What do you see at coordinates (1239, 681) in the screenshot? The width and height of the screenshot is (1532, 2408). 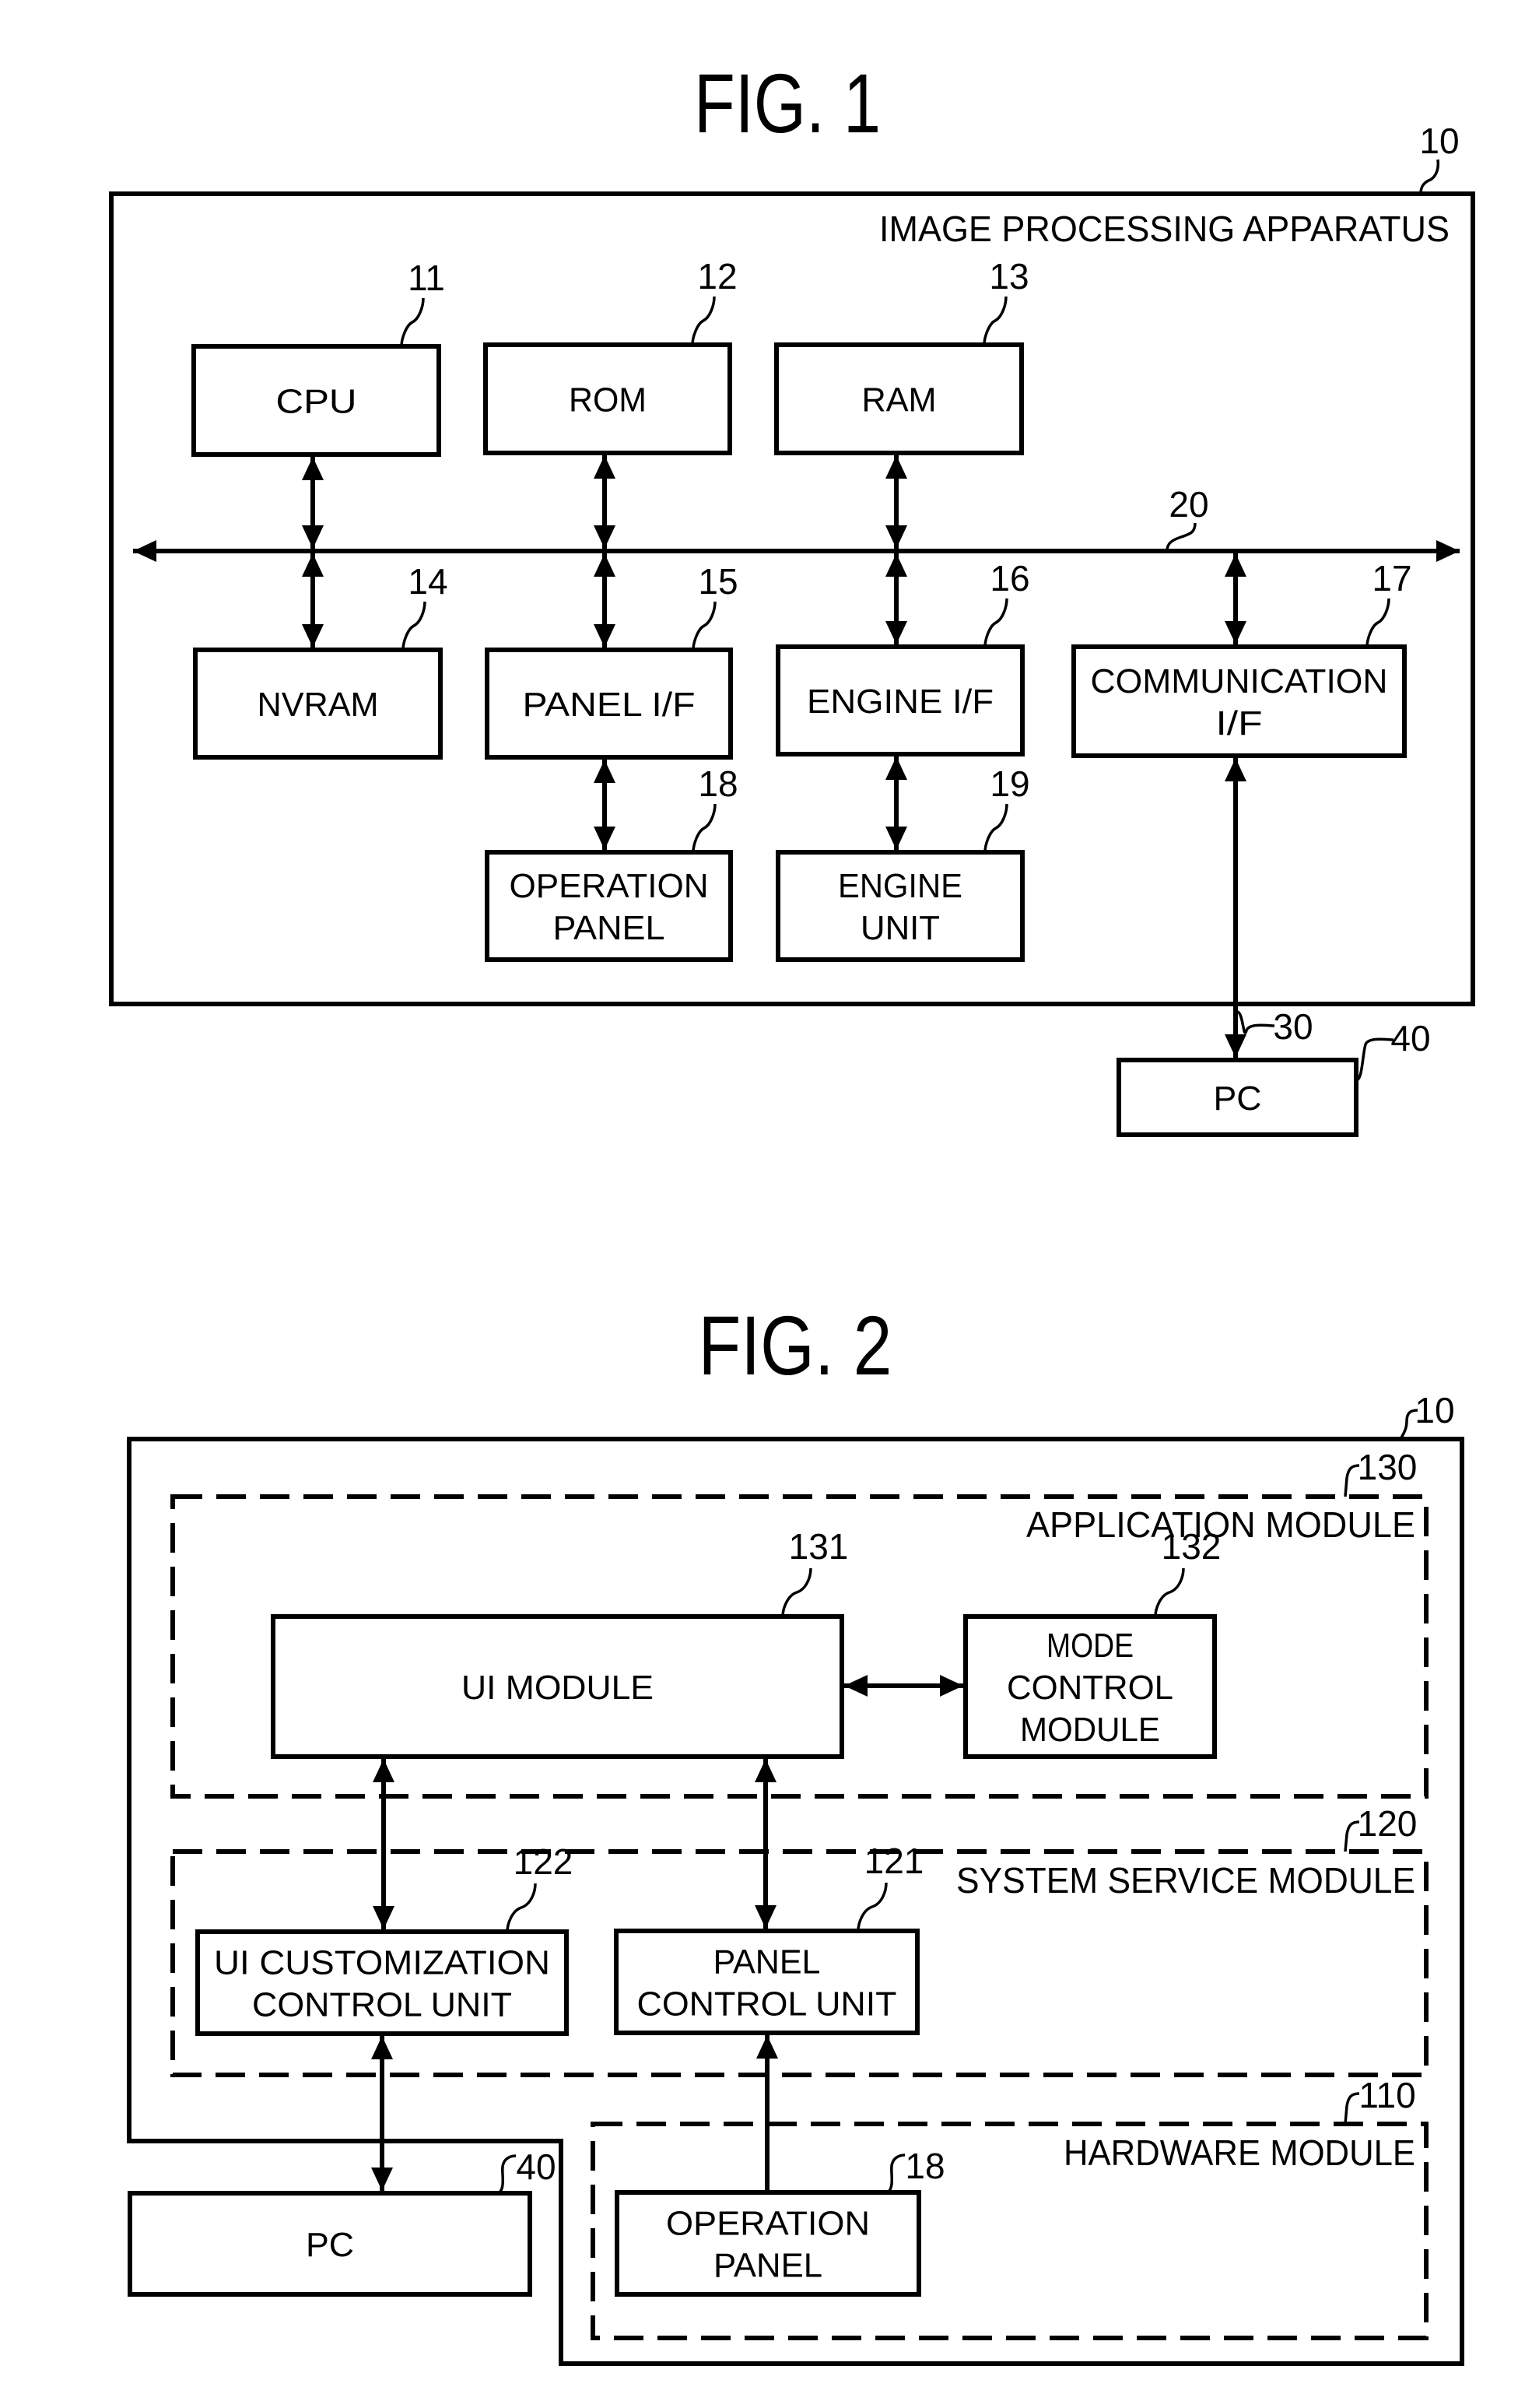 I see `block-label-line: COMMUNICATION` at bounding box center [1239, 681].